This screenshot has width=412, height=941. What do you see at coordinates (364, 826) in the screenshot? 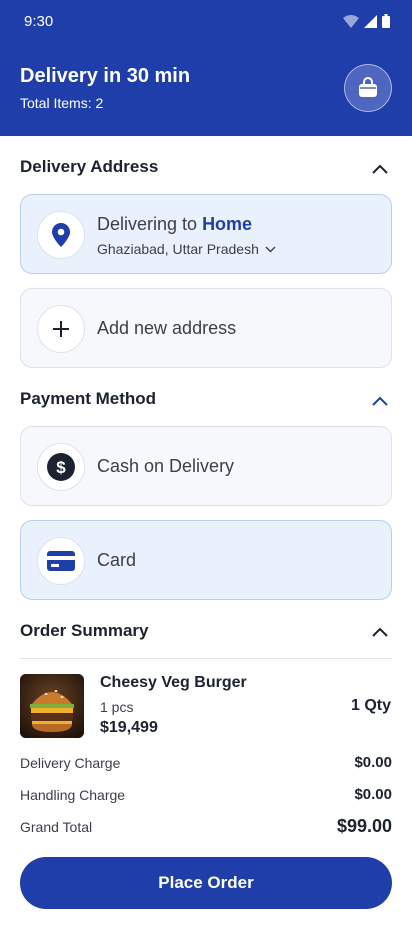
I see `grand-total-value: $99.00` at bounding box center [364, 826].